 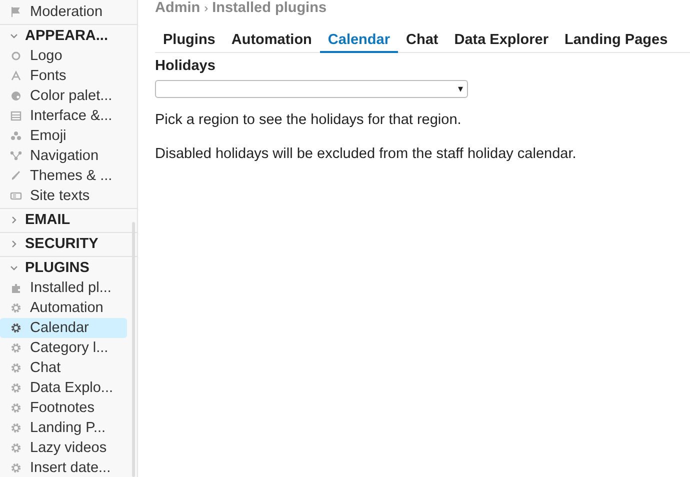 I want to click on tab: Data Explorer, so click(x=501, y=41).